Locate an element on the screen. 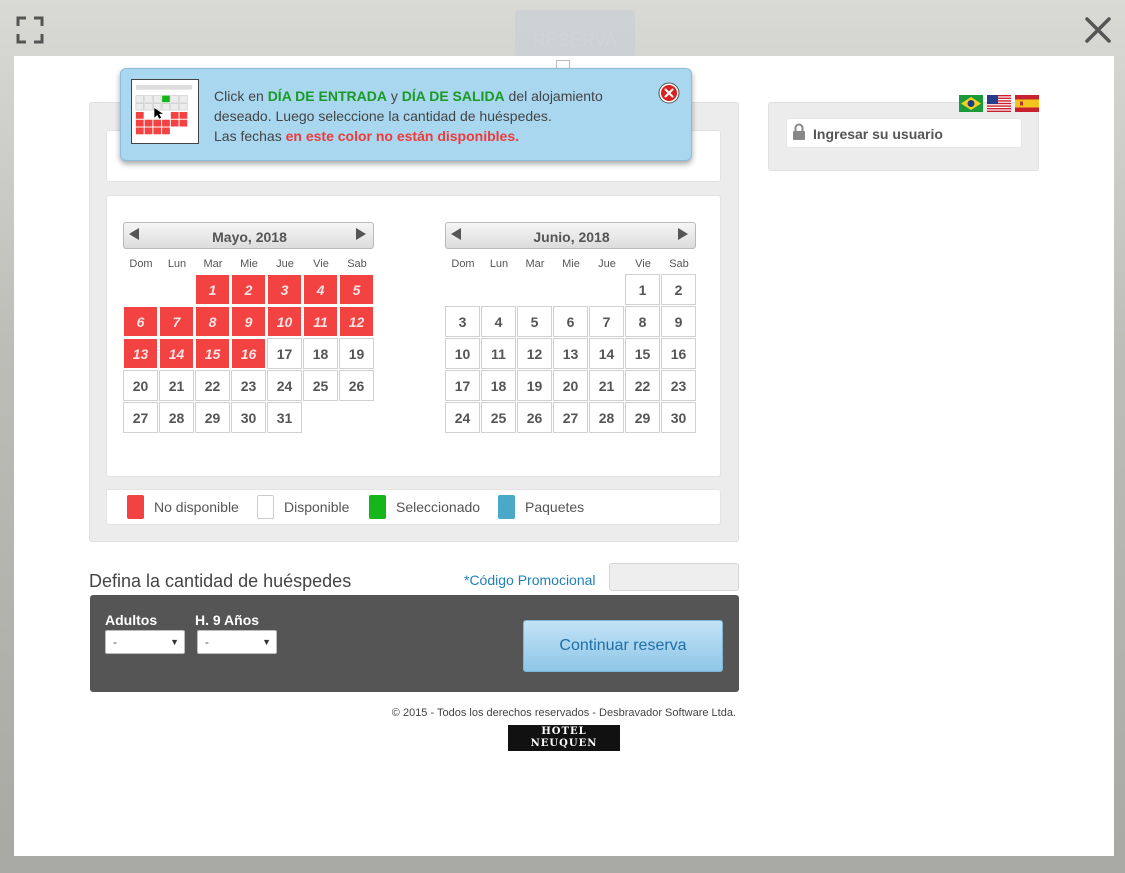 This screenshot has width=1125, height=873. calendar-day: 6 is located at coordinates (570, 321).